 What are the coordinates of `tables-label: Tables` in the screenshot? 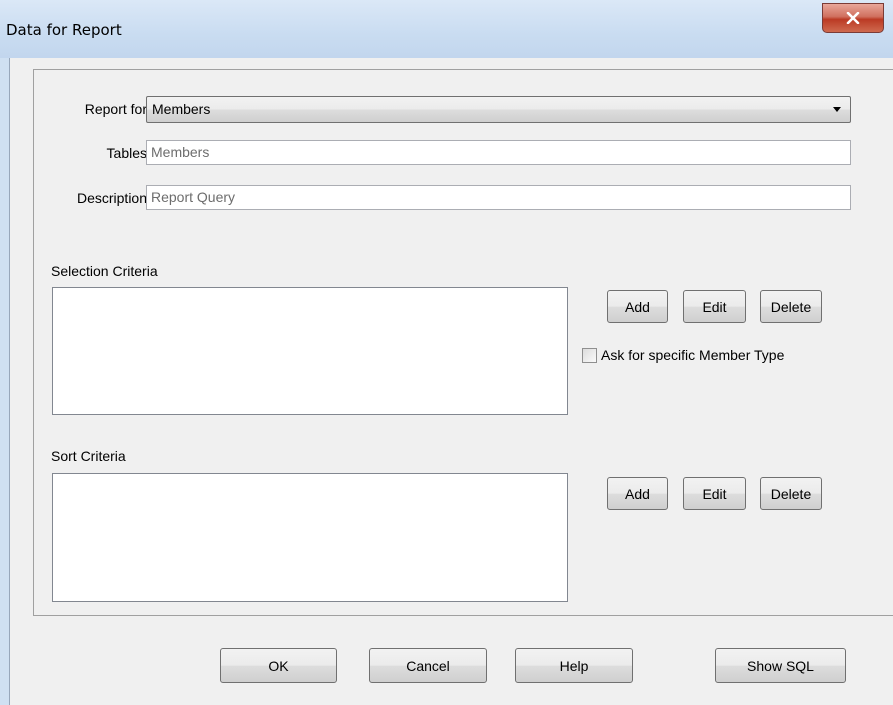 It's located at (126, 153).